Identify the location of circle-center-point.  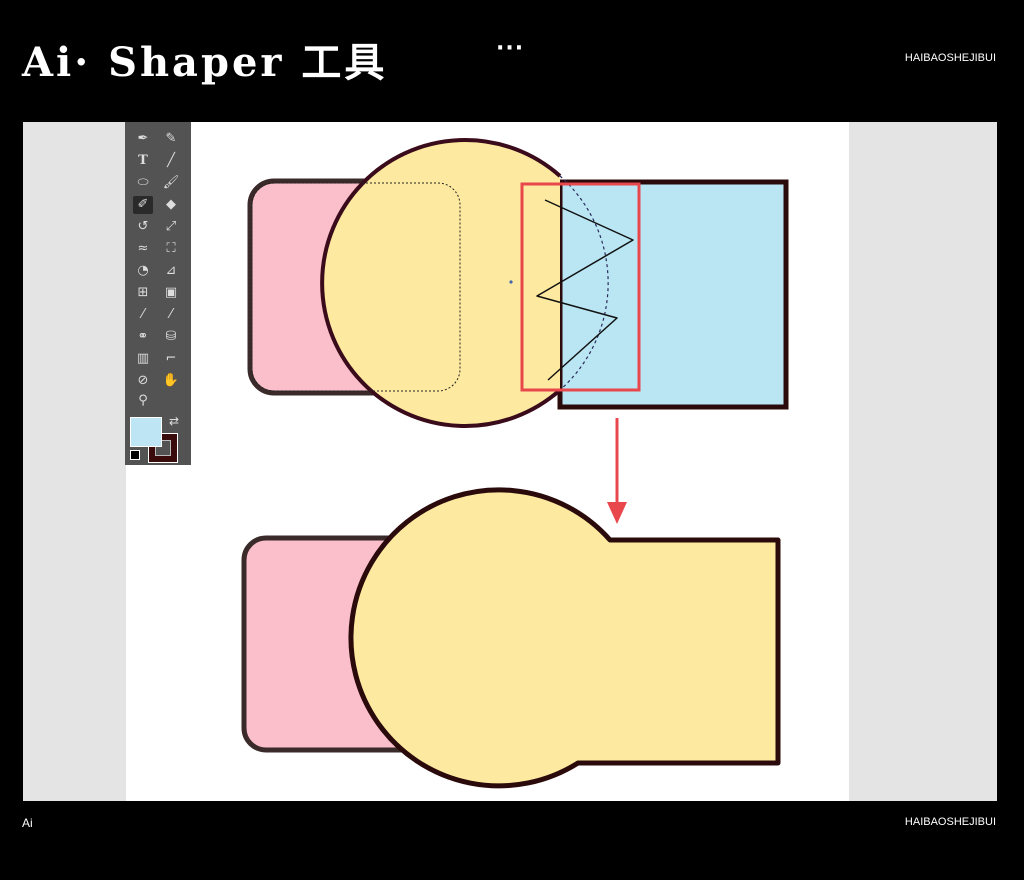
(511, 282).